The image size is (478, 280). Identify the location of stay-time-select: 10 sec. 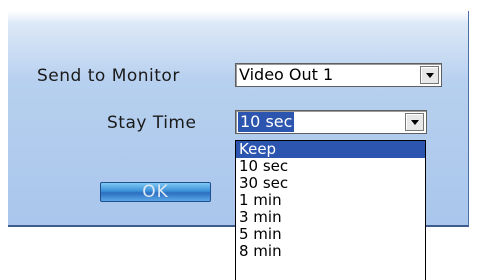
(331, 122).